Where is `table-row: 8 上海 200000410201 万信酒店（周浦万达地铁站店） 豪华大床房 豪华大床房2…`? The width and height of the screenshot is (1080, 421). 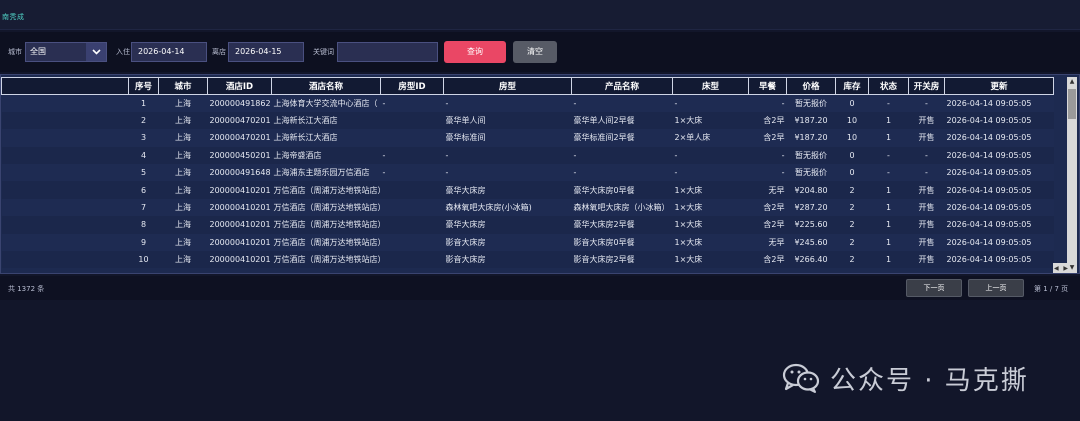
table-row: 8 上海 200000410201 万信酒店（周浦万达地铁站店） 豪华大床房 豪华大床房2… is located at coordinates (527, 225).